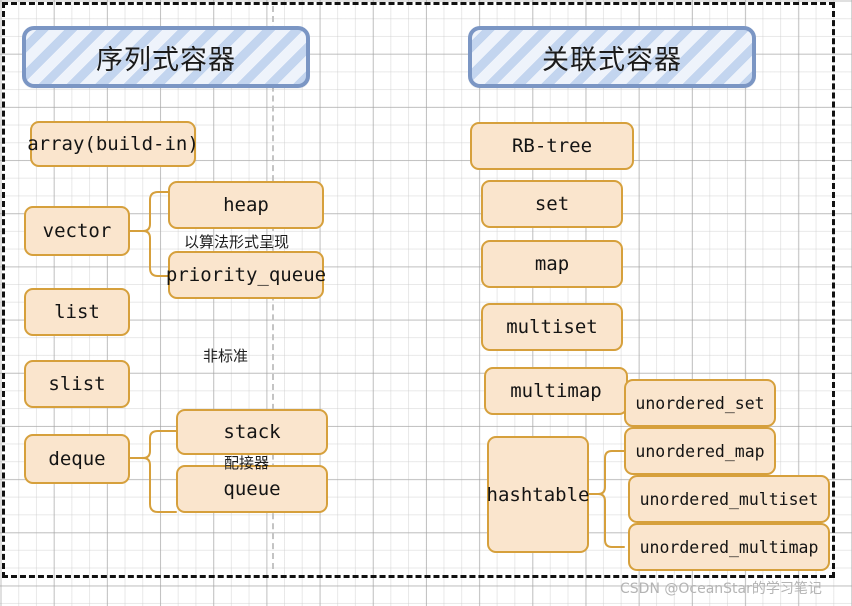 This screenshot has width=852, height=606. Describe the element at coordinates (252, 489) in the screenshot. I see `node-label: queue` at that location.